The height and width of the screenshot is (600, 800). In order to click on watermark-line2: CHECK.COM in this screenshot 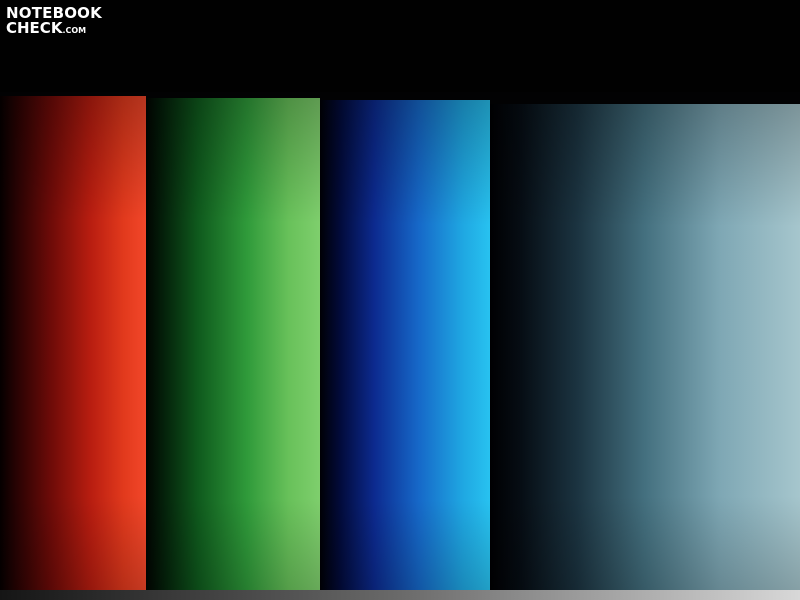, I will do `click(46, 29)`.